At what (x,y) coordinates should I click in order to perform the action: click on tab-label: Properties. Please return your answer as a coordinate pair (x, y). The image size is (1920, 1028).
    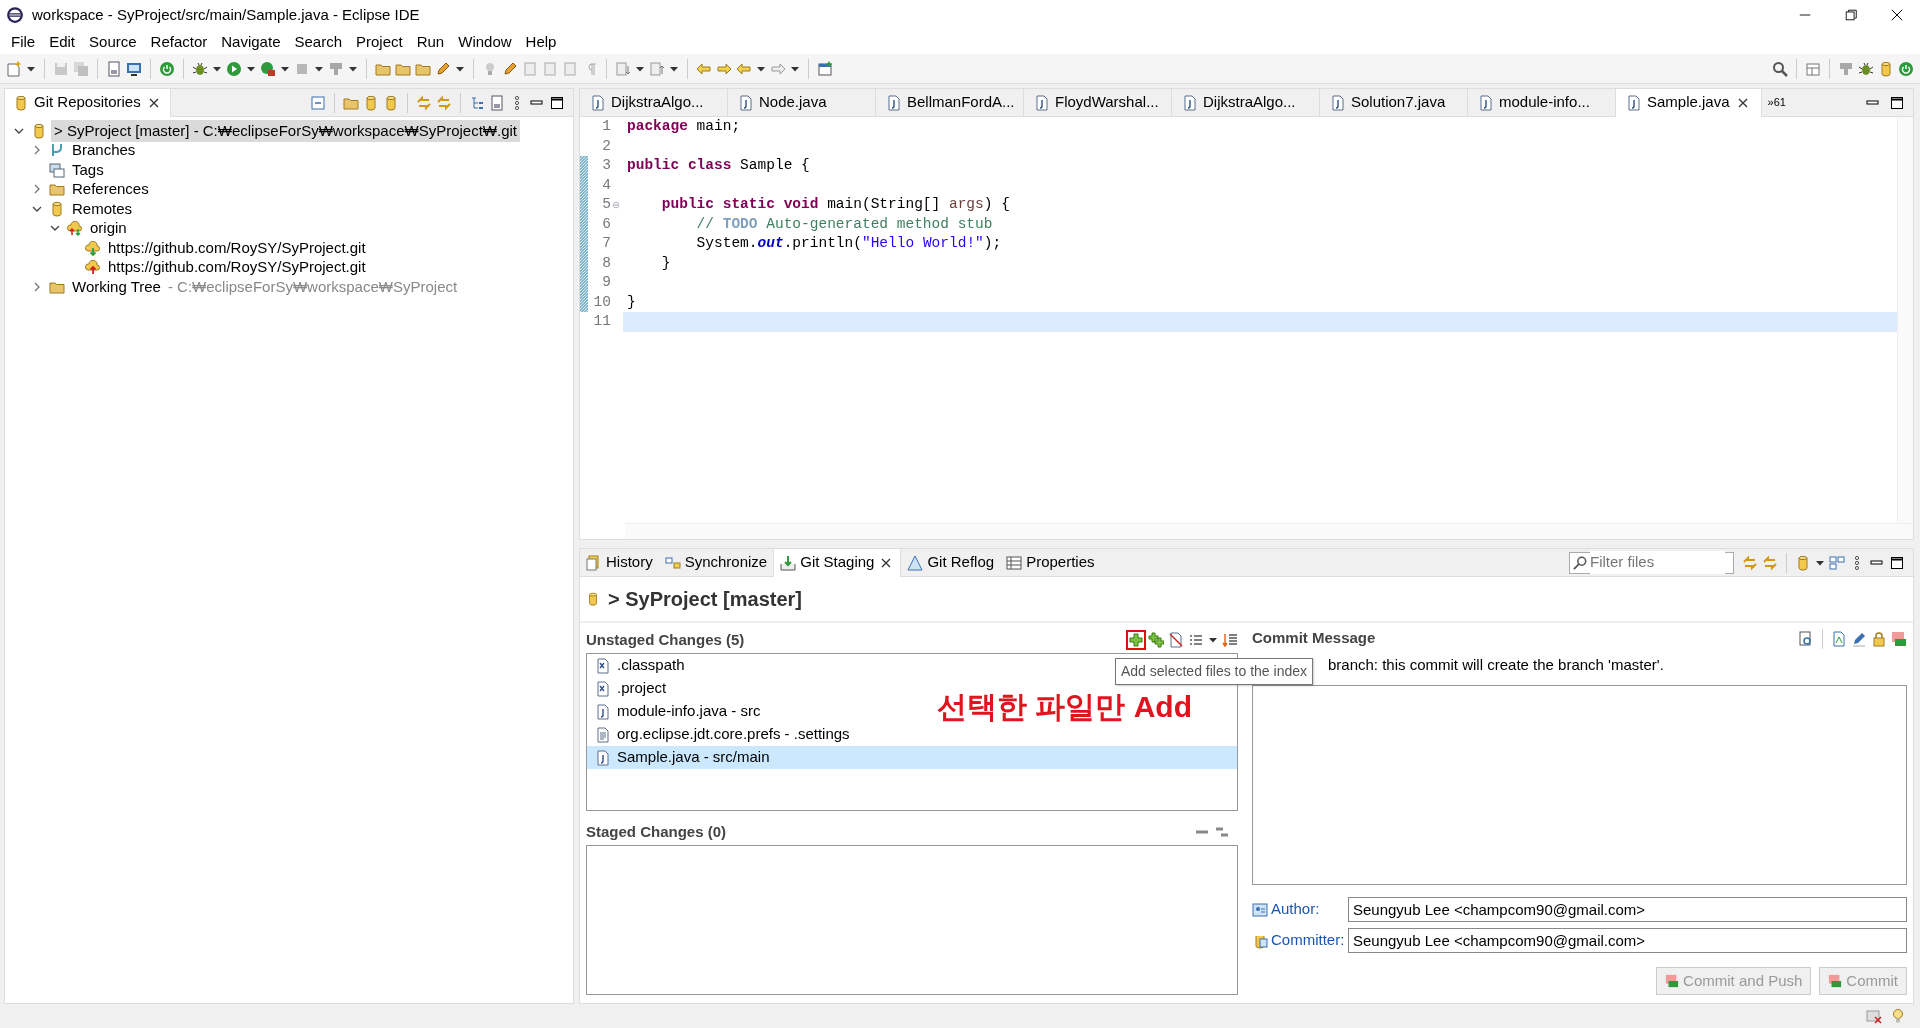
    Looking at the image, I should click on (1060, 562).